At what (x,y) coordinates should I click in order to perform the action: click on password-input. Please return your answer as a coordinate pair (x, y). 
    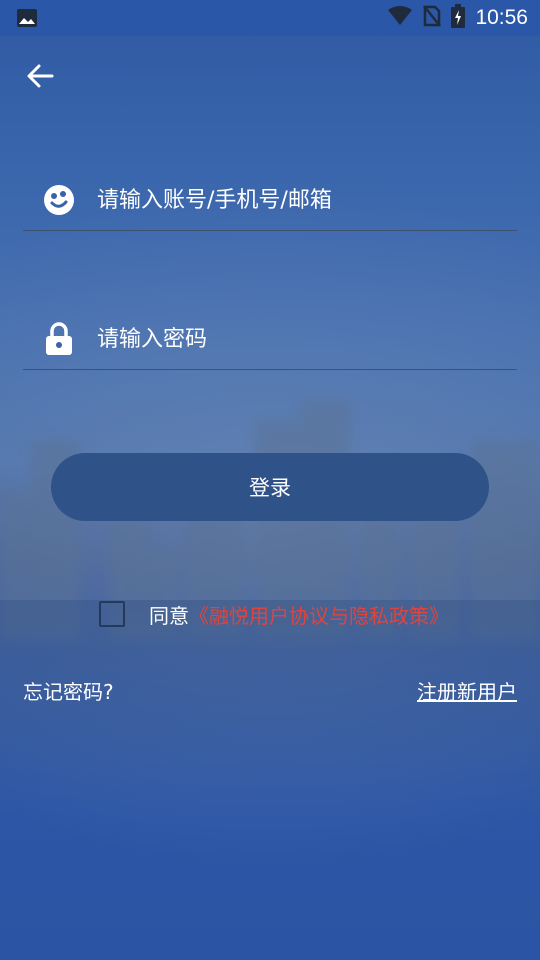
    Looking at the image, I should click on (297, 339).